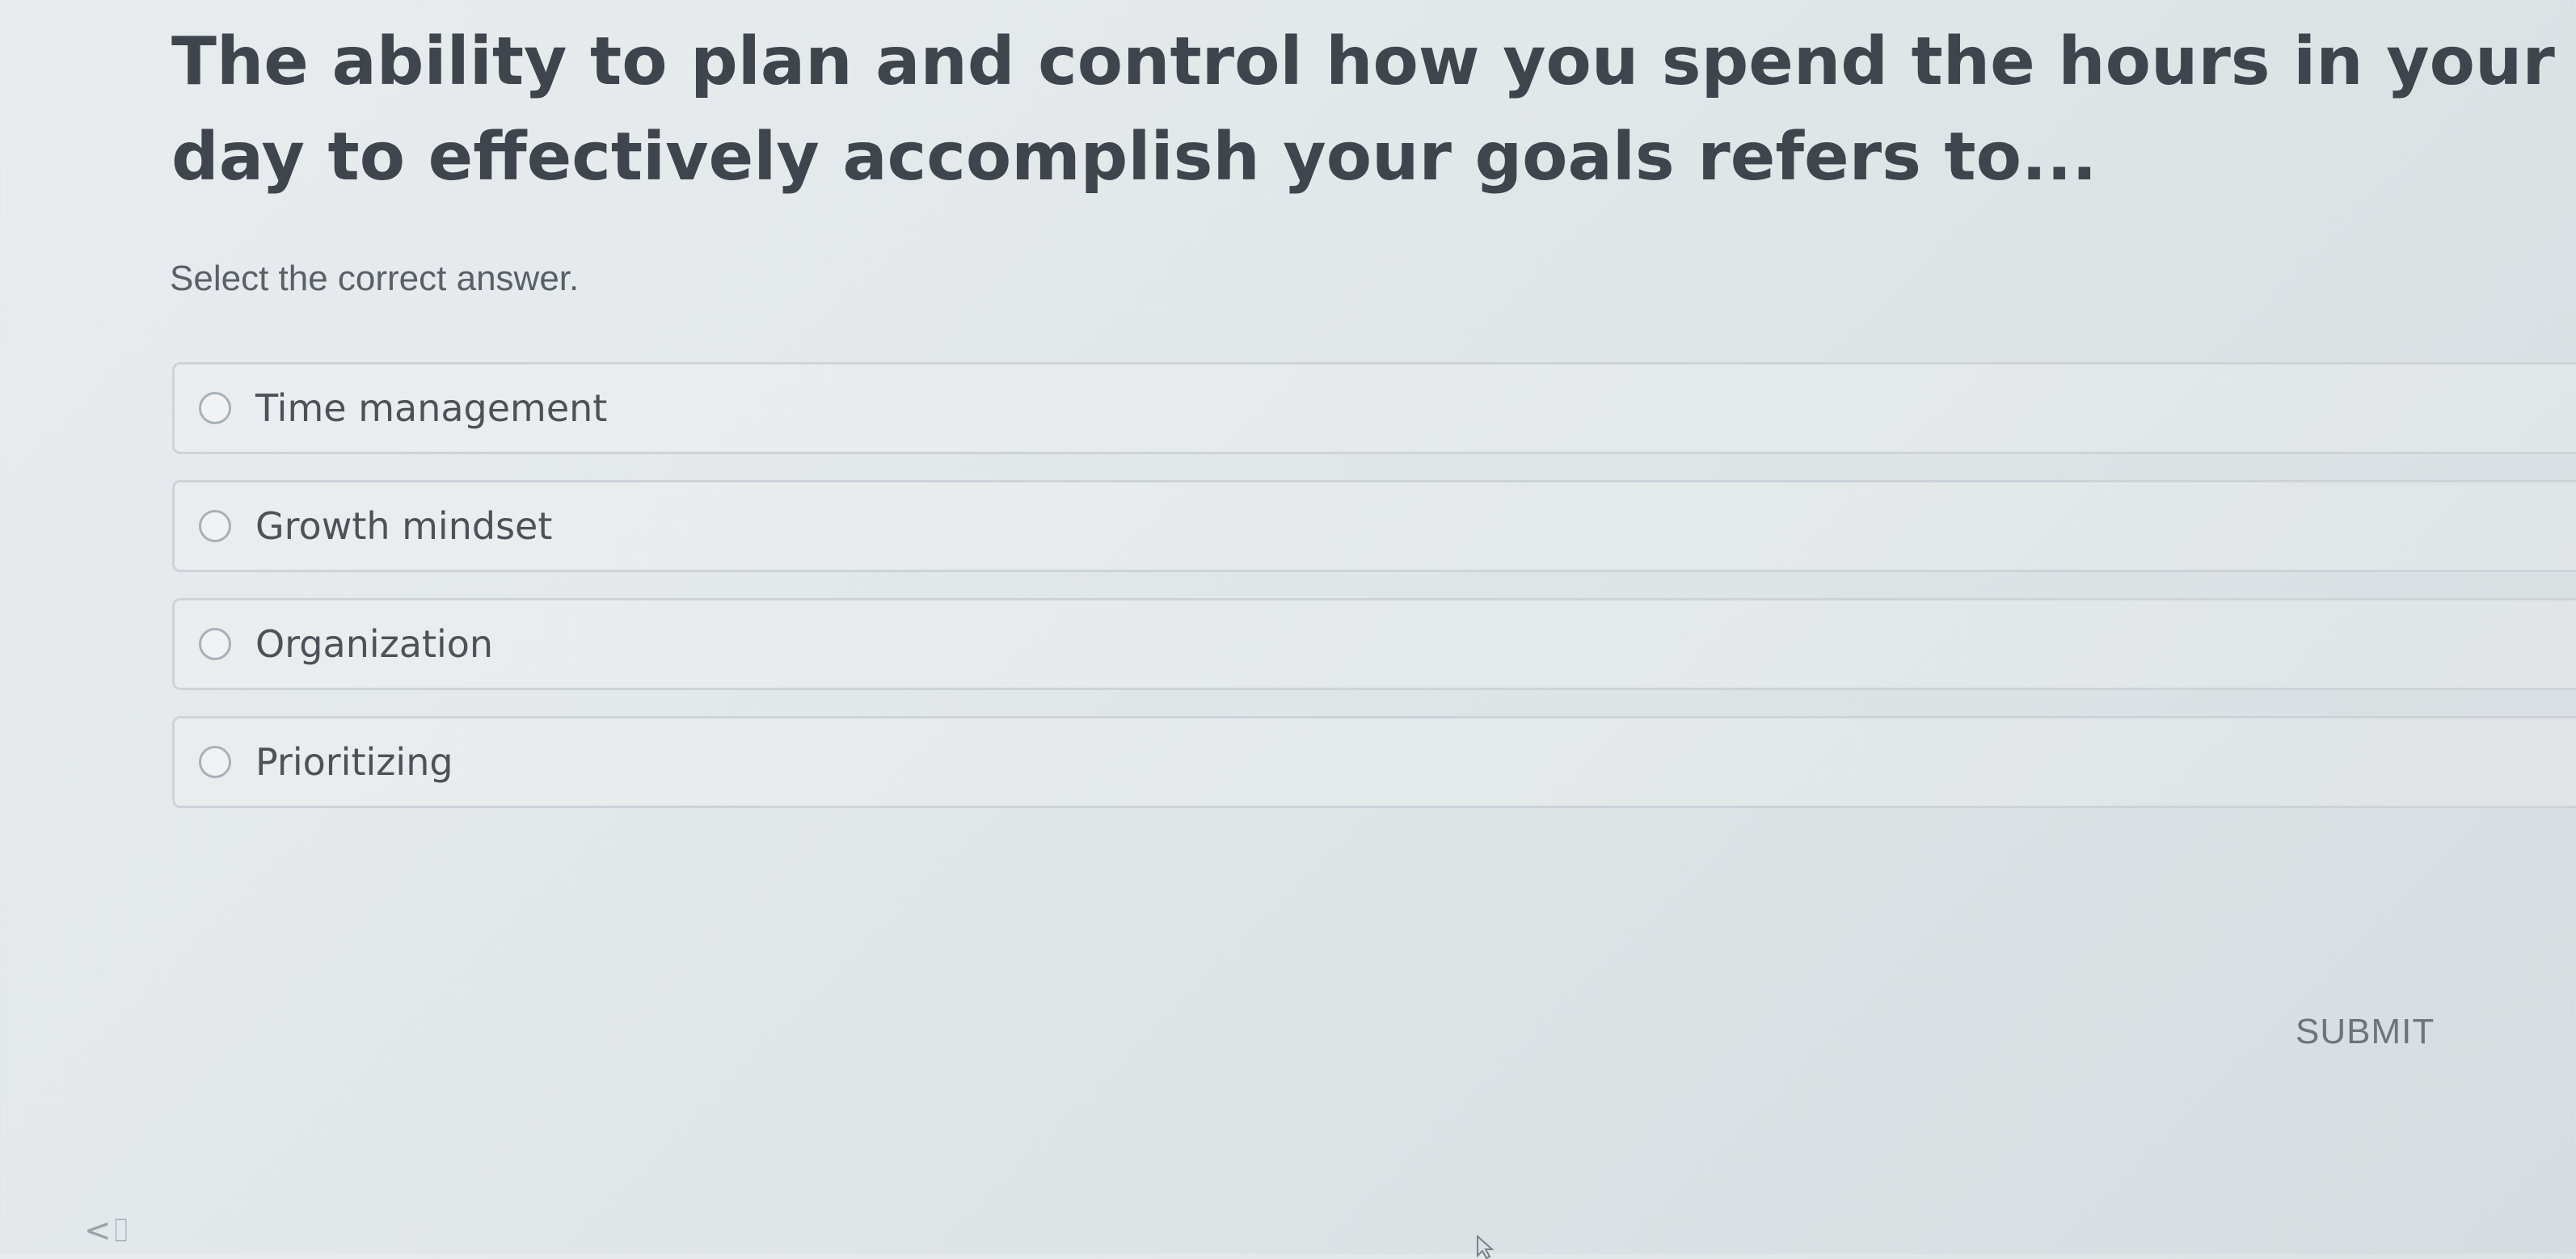 The height and width of the screenshot is (1259, 2576). Describe the element at coordinates (108, 1230) in the screenshot. I see `nav-back-glyph: <⌷` at that location.